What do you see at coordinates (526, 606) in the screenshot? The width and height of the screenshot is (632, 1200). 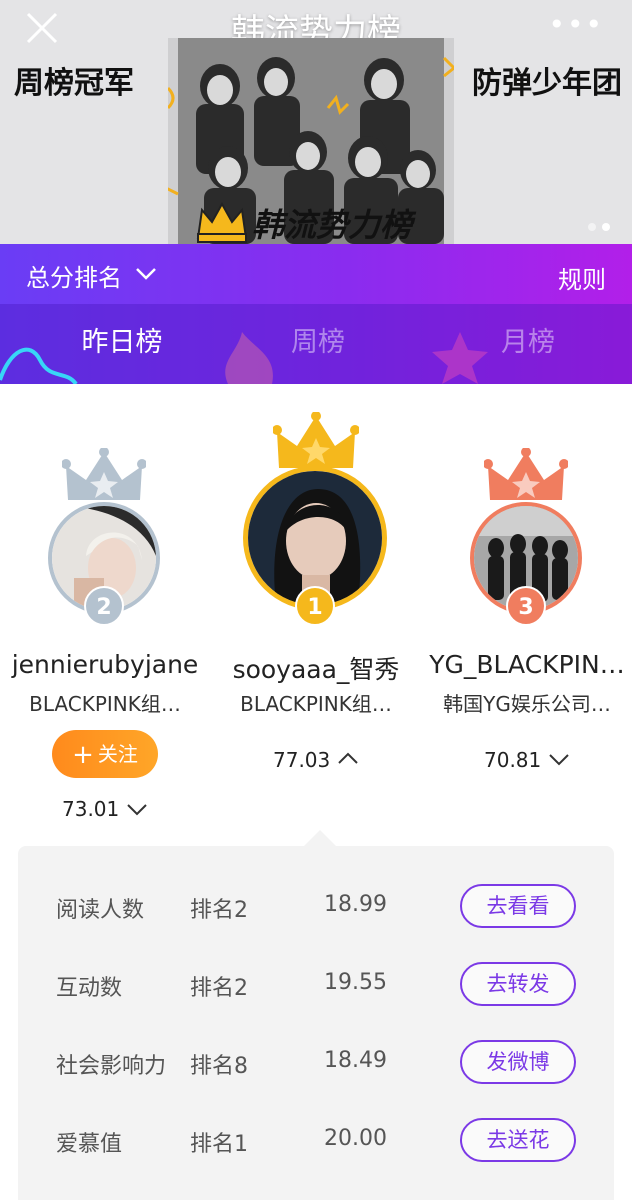 I see `rank-badge: 3` at bounding box center [526, 606].